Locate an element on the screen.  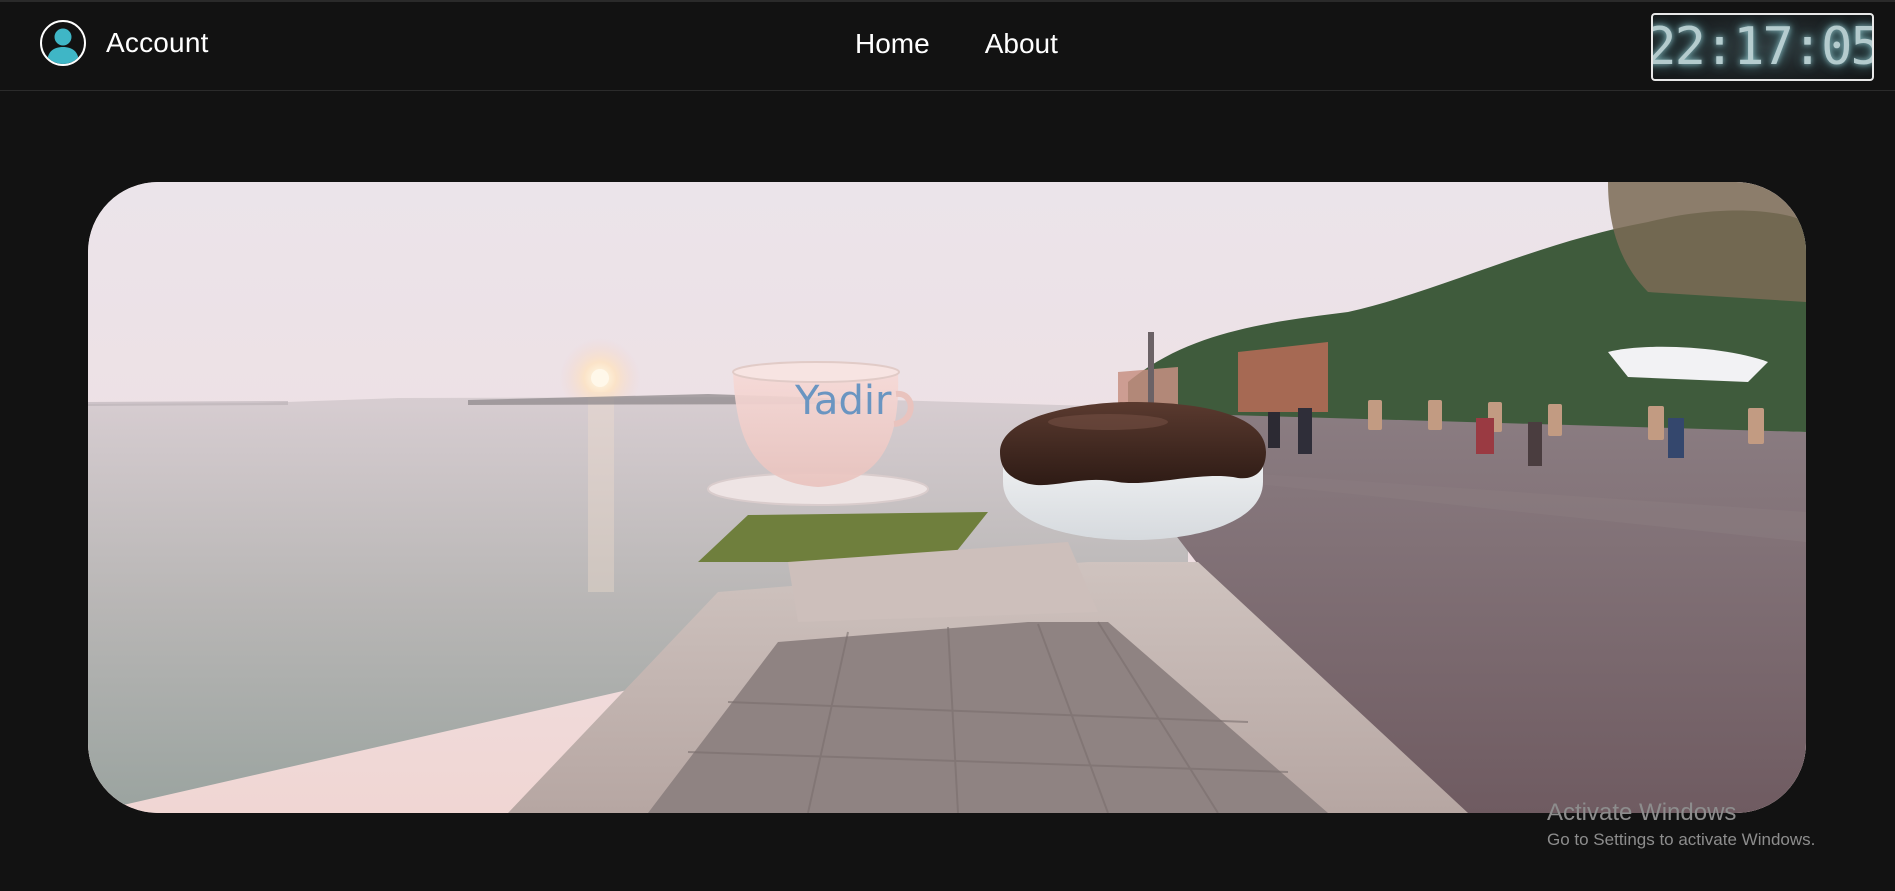
clock-time: 22:17:05 is located at coordinates (1762, 47).